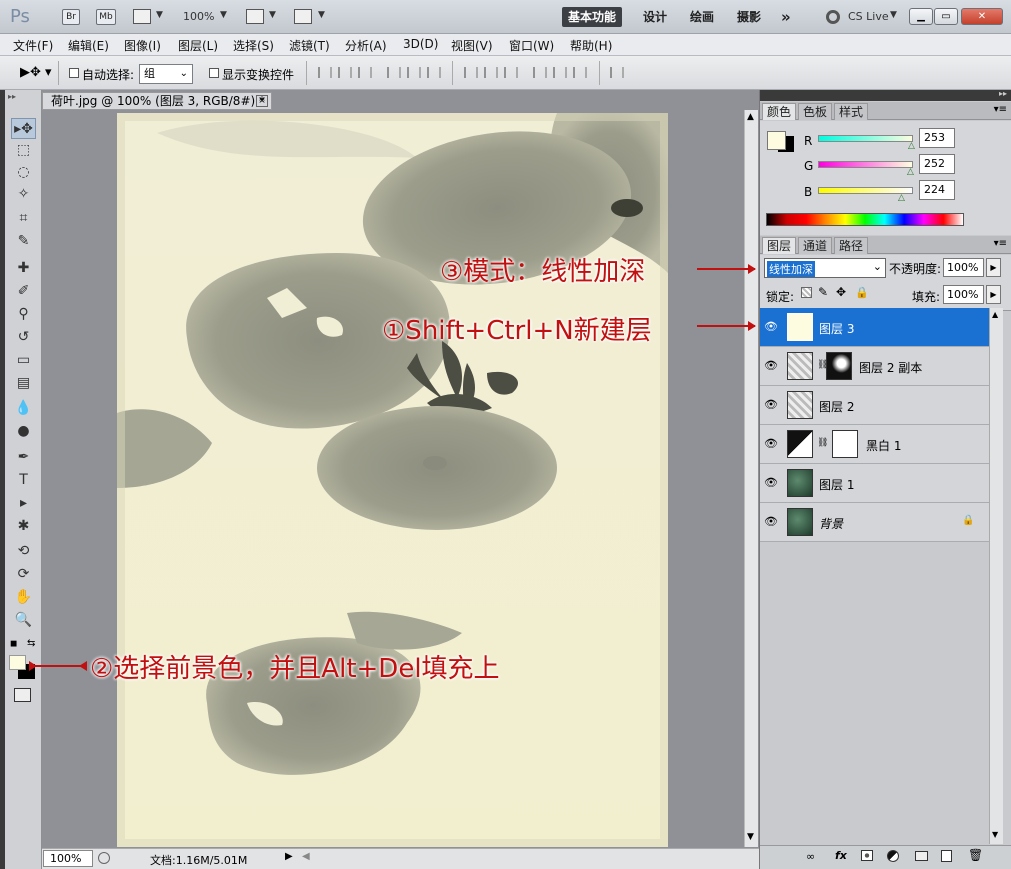 The image size is (1011, 869). Describe the element at coordinates (309, 45) in the screenshot. I see `menu-filter: 滤镜(T)` at that location.